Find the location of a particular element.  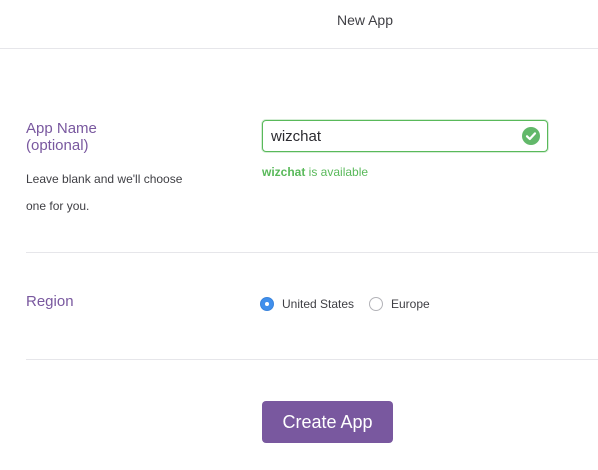

page-title: New App is located at coordinates (365, 20).